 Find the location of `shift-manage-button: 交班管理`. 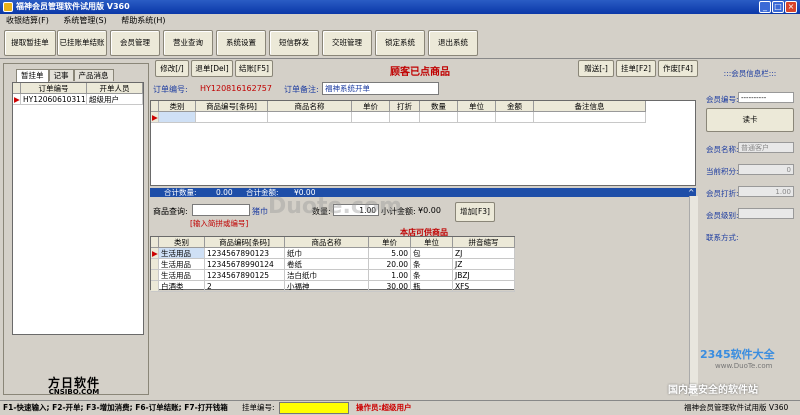

shift-manage-button: 交班管理 is located at coordinates (347, 43).